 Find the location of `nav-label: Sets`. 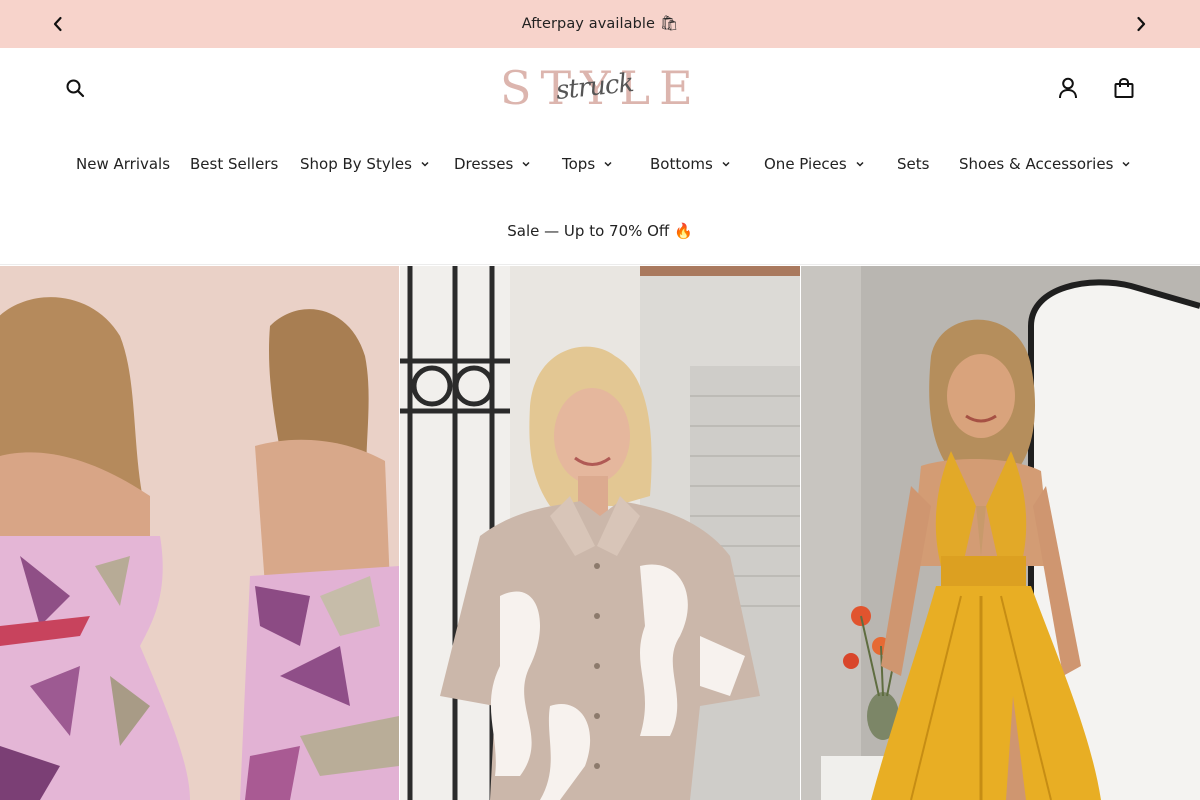

nav-label: Sets is located at coordinates (913, 164).